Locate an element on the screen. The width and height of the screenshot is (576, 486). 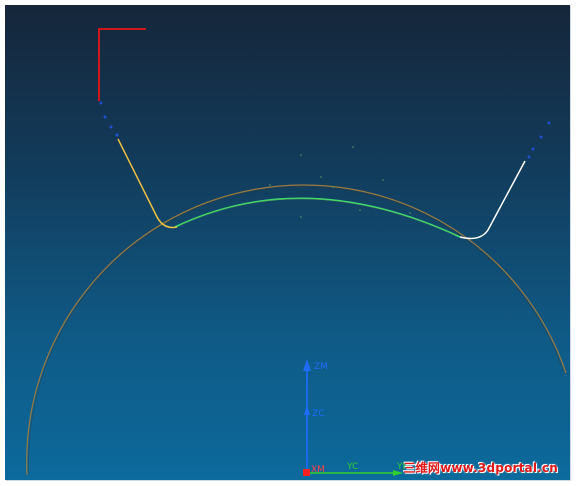
coordinate-triad: ZM ZC XM YC YM is located at coordinates (356, 417).